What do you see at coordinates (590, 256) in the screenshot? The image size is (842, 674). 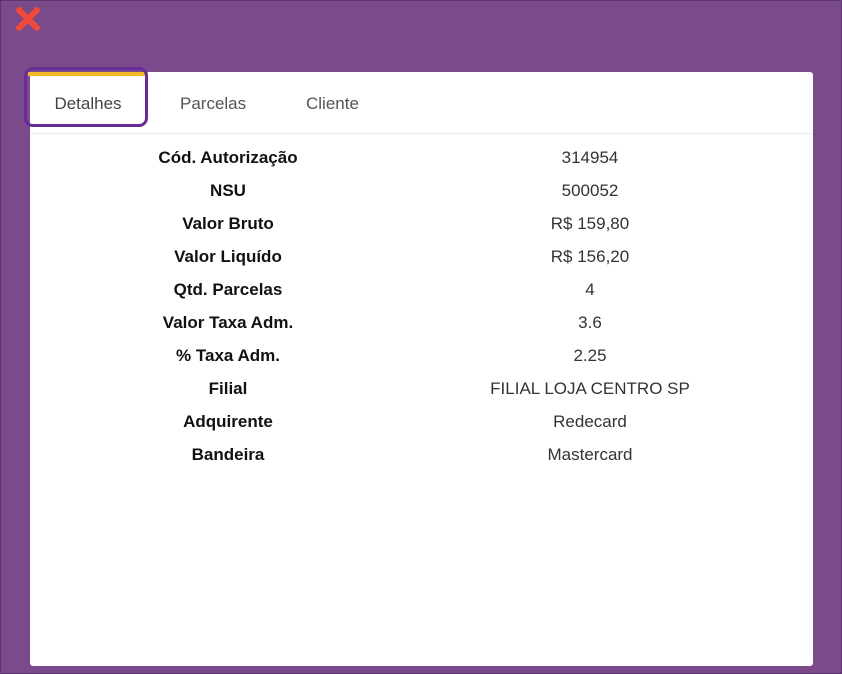 I see `detail-value: R$ 156,20` at bounding box center [590, 256].